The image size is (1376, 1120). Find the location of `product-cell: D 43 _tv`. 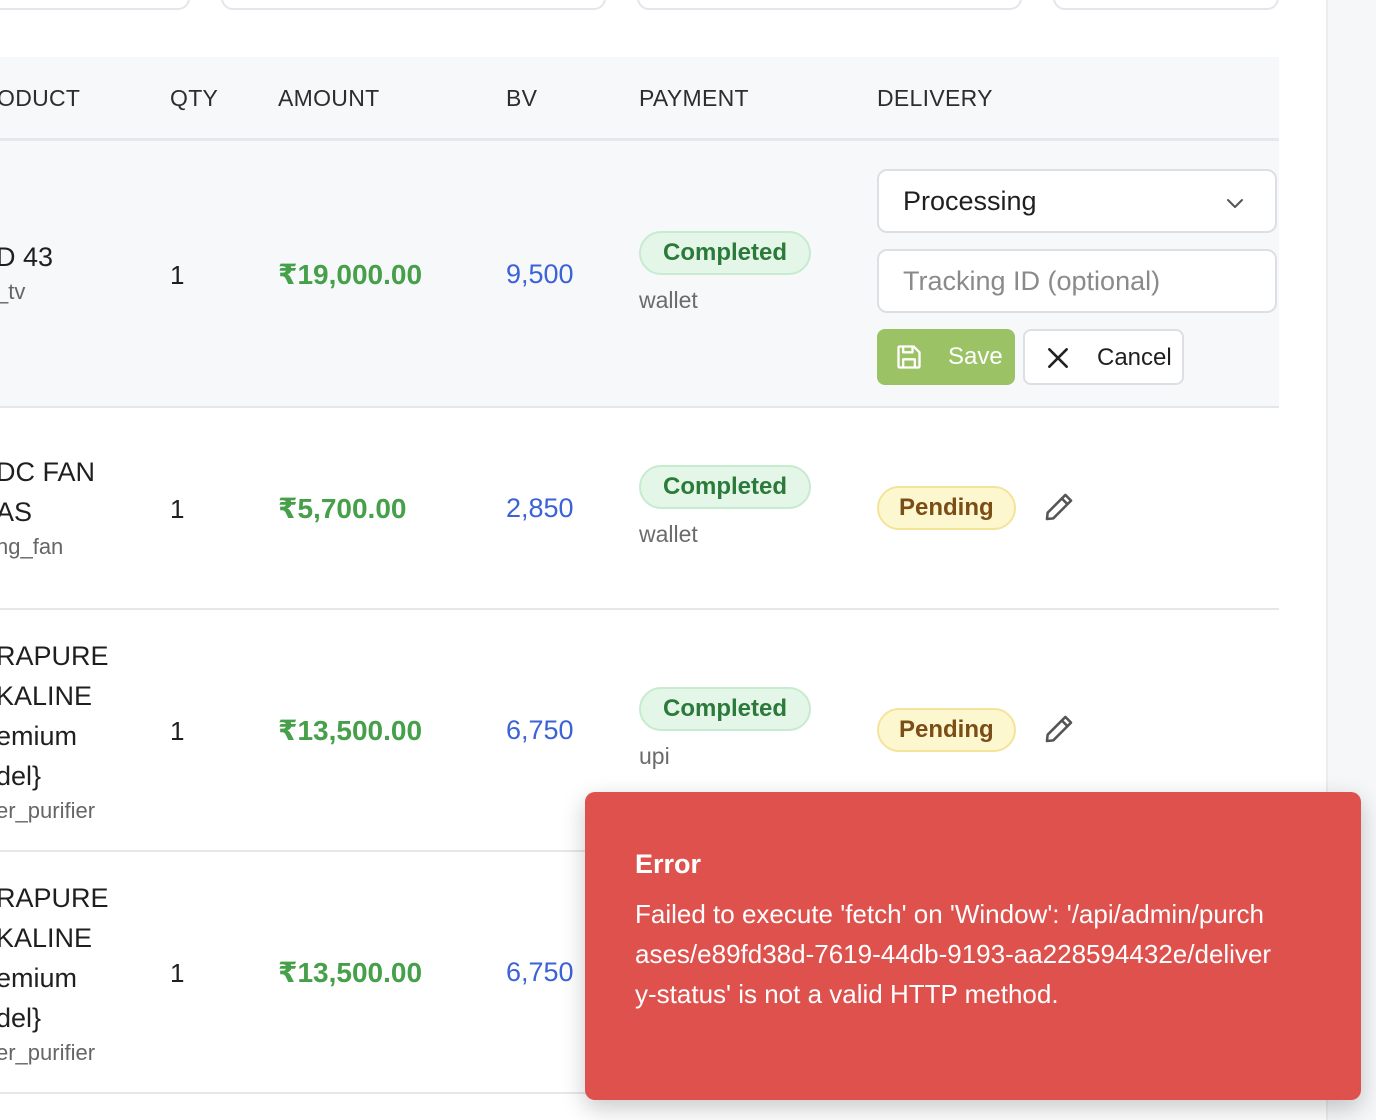

product-cell: D 43 _tv is located at coordinates (26, 272).